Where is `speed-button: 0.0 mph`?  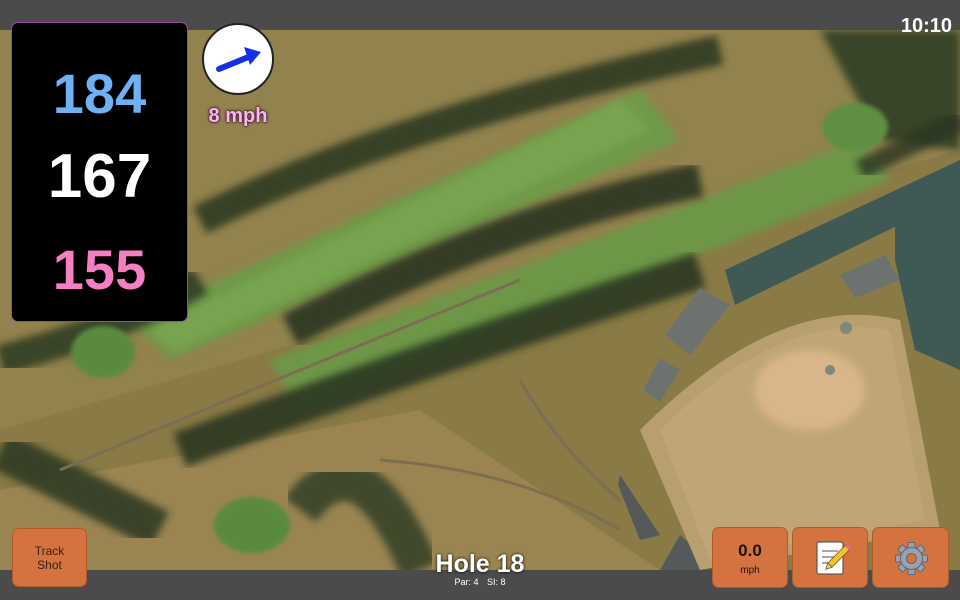 speed-button: 0.0 mph is located at coordinates (750, 557).